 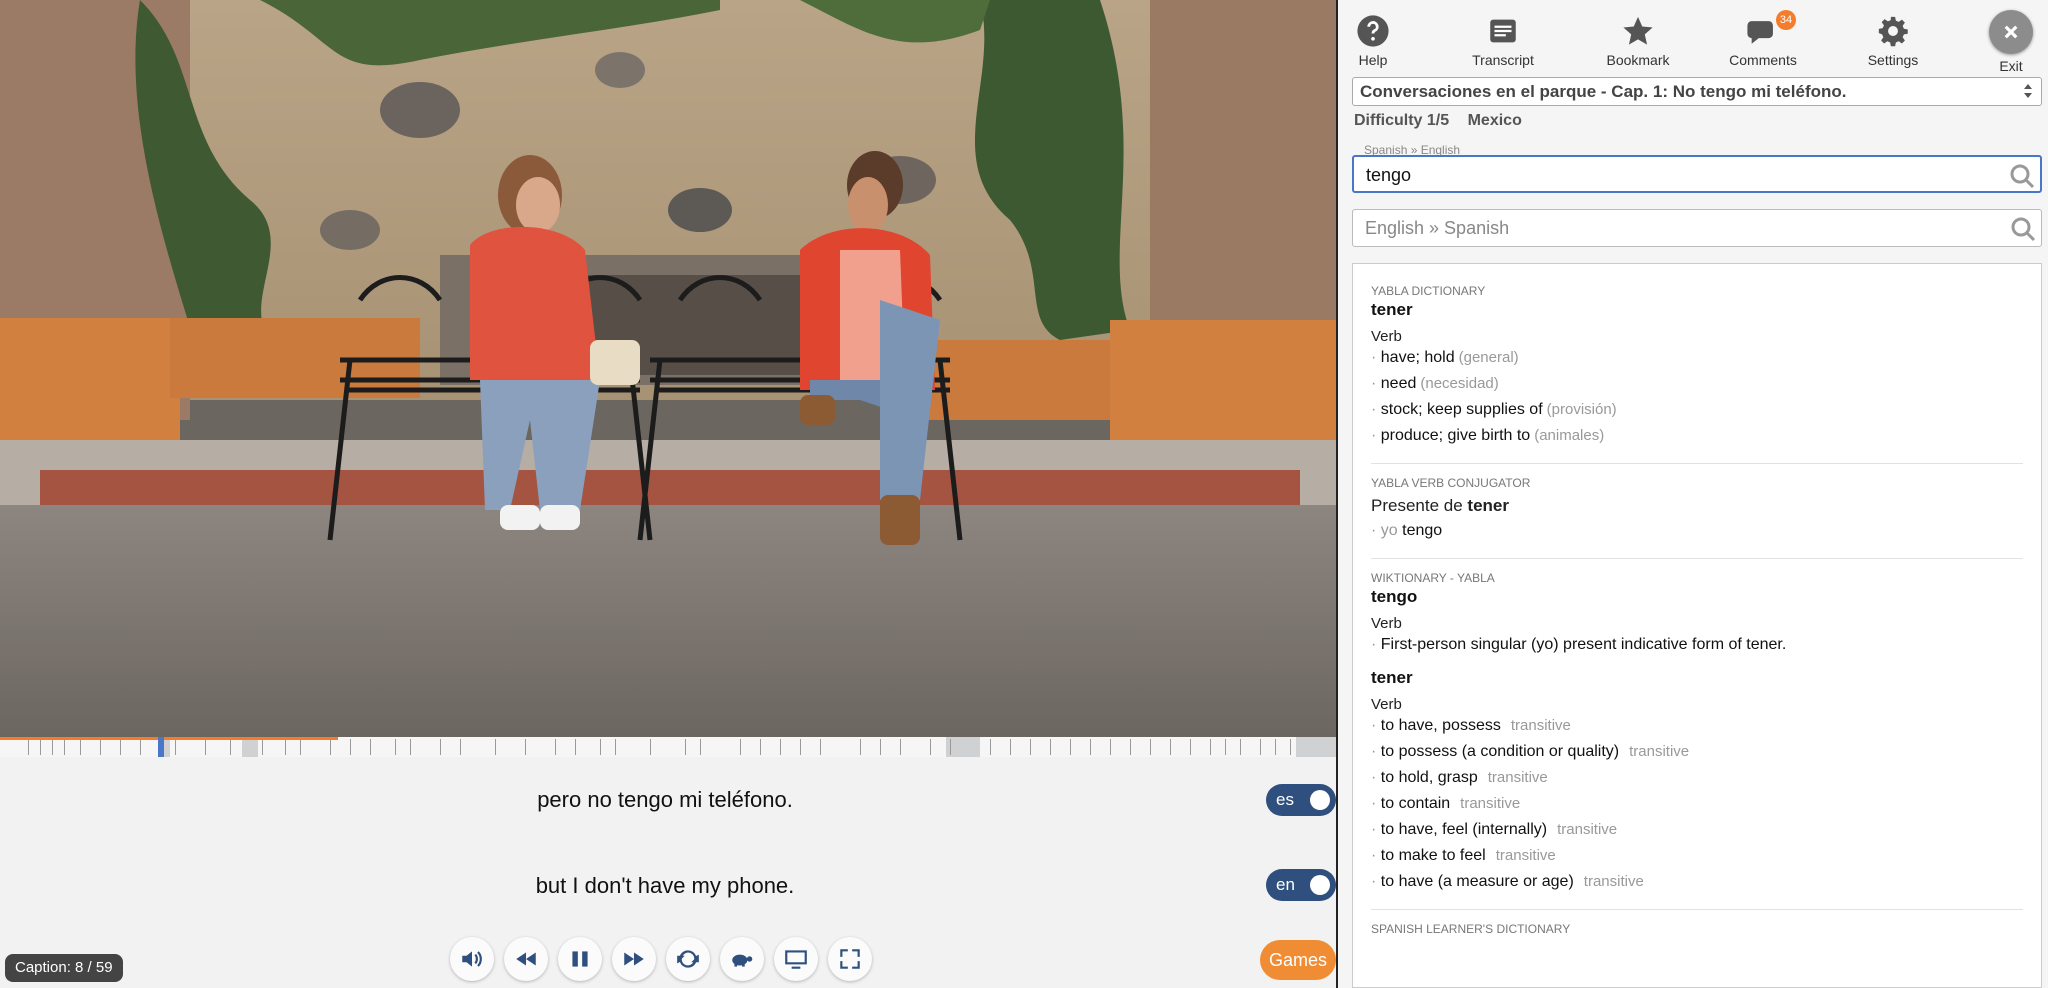 I want to click on slow-speed-button, so click(x=742, y=959).